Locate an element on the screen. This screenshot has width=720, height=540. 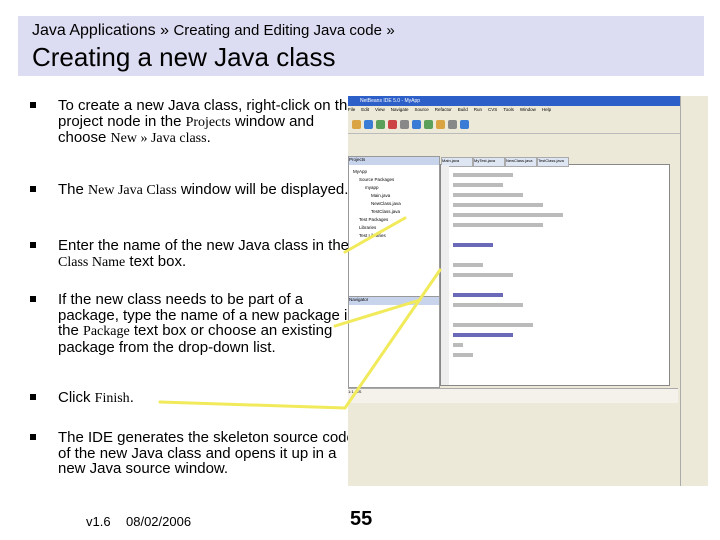
ide-toolbar is located at coordinates (528, 125).